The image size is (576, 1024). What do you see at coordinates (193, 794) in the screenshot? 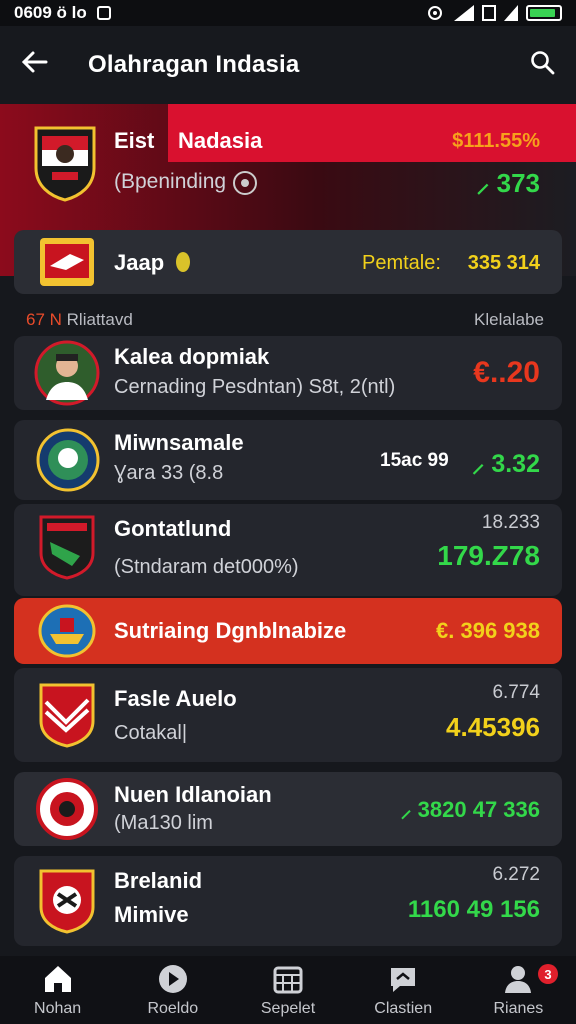
I see `row-name: Nuen Idlanoian` at bounding box center [193, 794].